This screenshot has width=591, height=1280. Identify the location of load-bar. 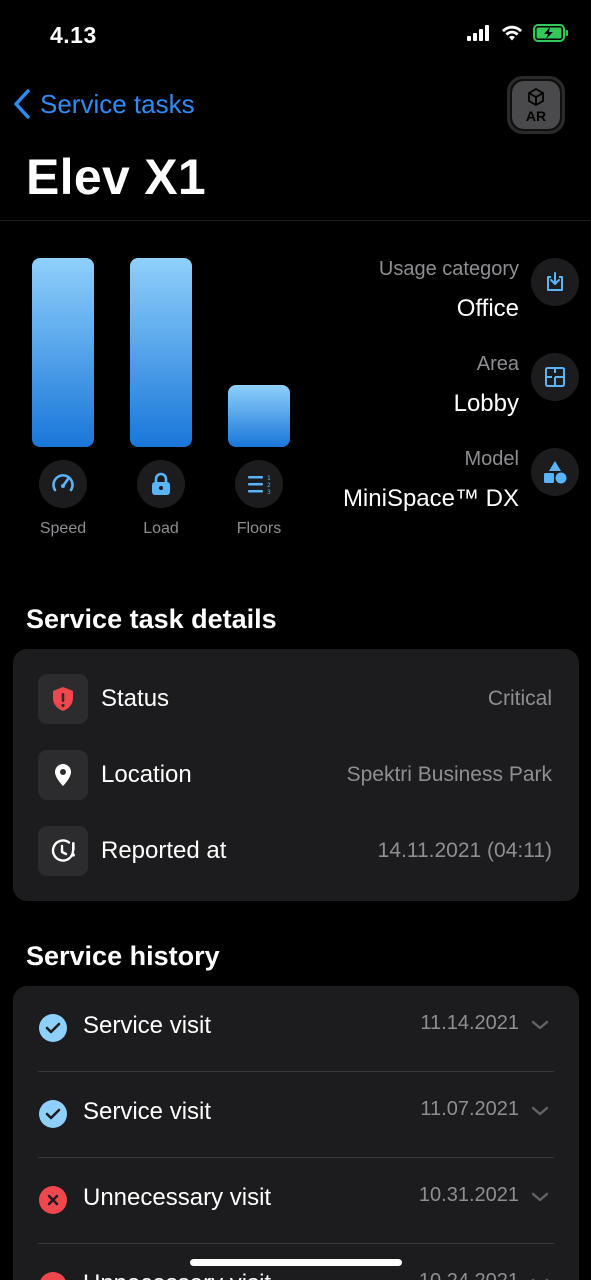
(161, 352).